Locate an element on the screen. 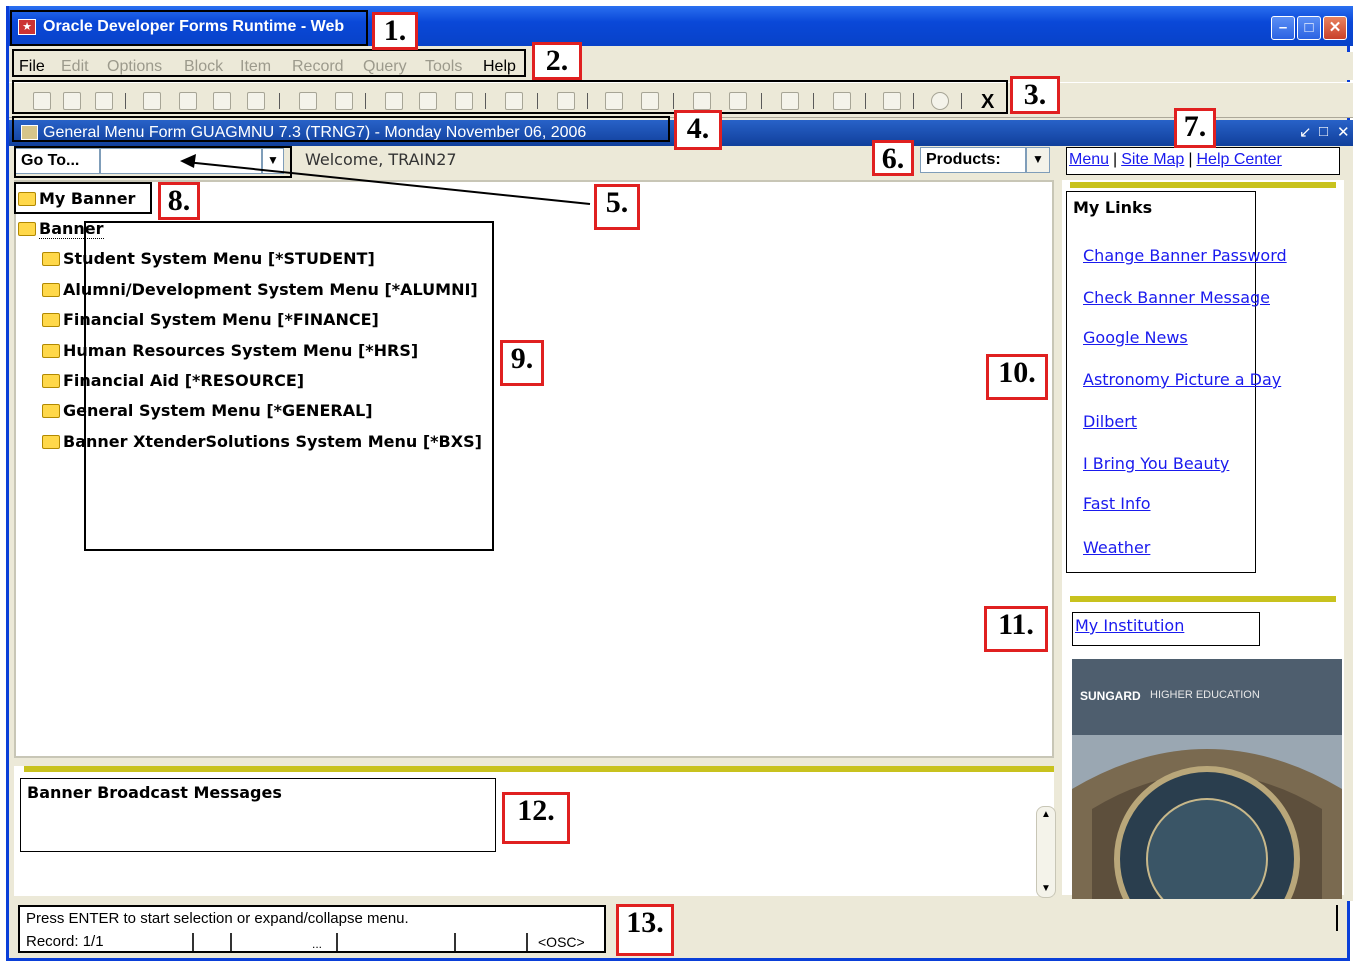  callout-5: 5. is located at coordinates (617, 207).